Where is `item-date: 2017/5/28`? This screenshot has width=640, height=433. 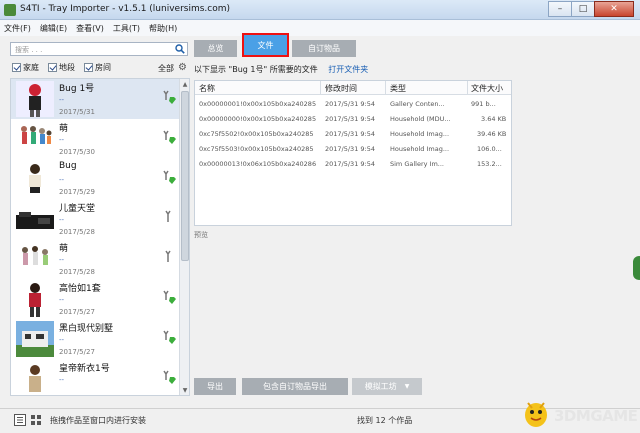 item-date: 2017/5/28 is located at coordinates (77, 232).